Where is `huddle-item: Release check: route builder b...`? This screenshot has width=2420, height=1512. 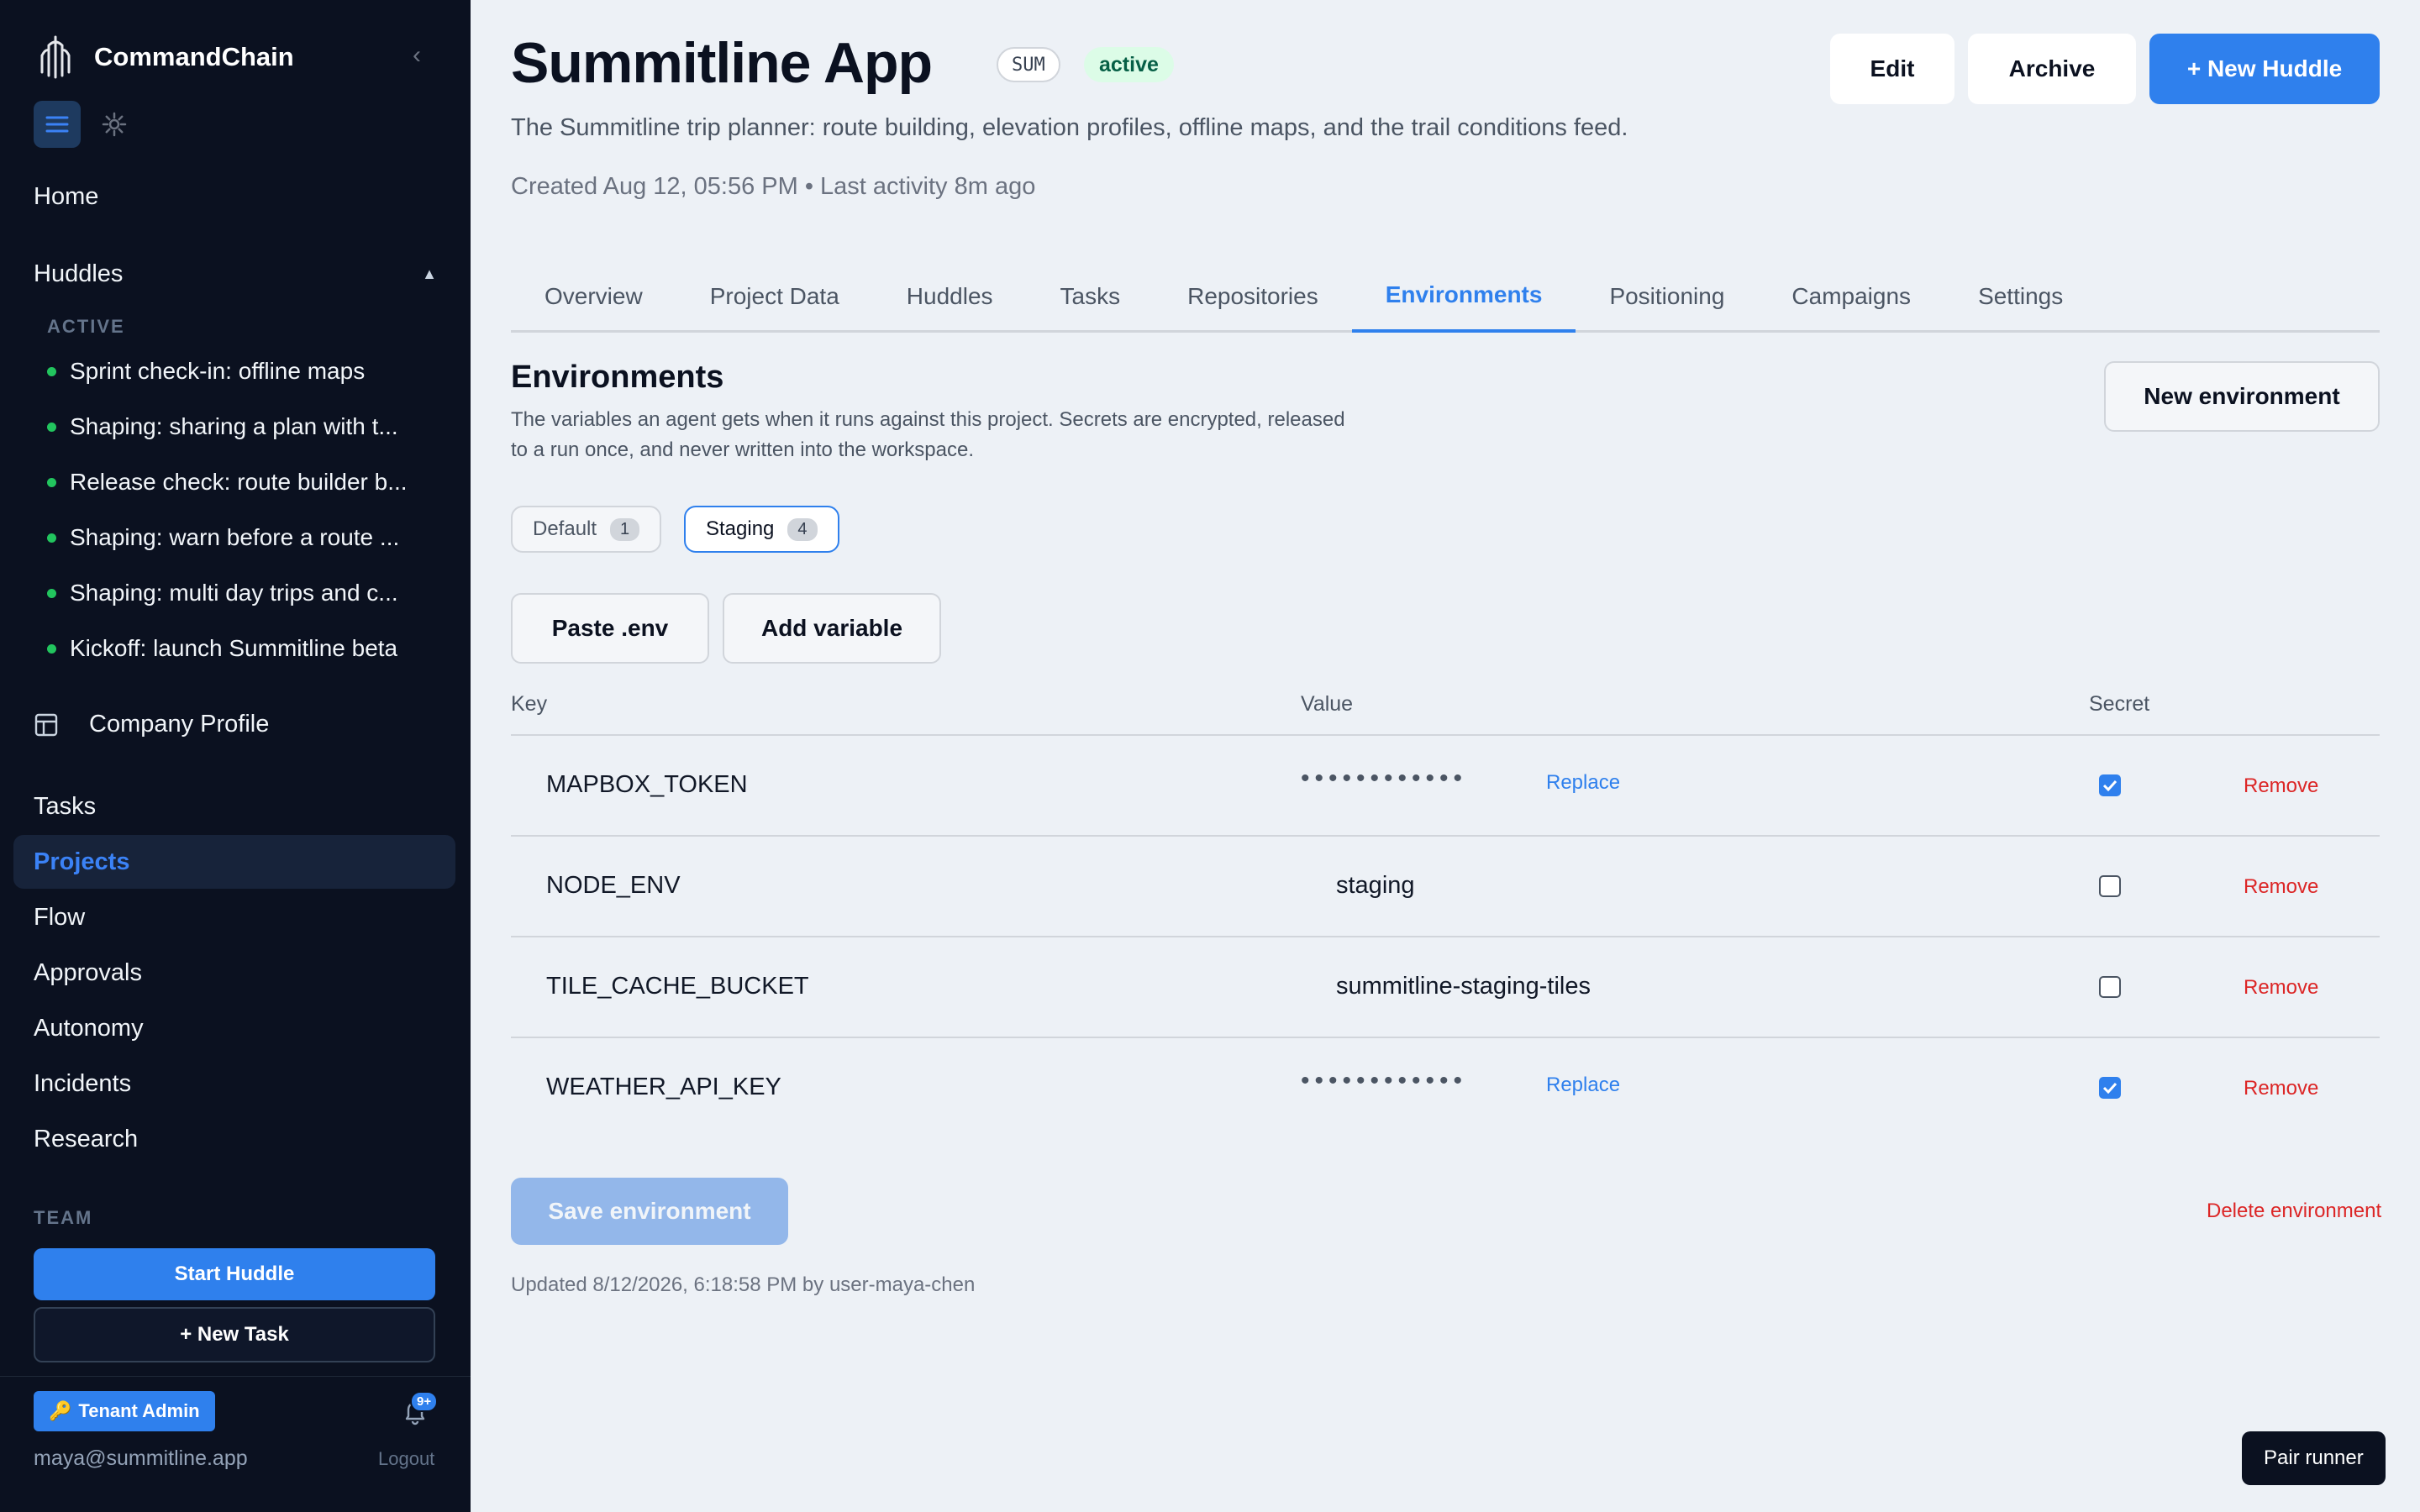 huddle-item: Release check: route builder b... is located at coordinates (243, 482).